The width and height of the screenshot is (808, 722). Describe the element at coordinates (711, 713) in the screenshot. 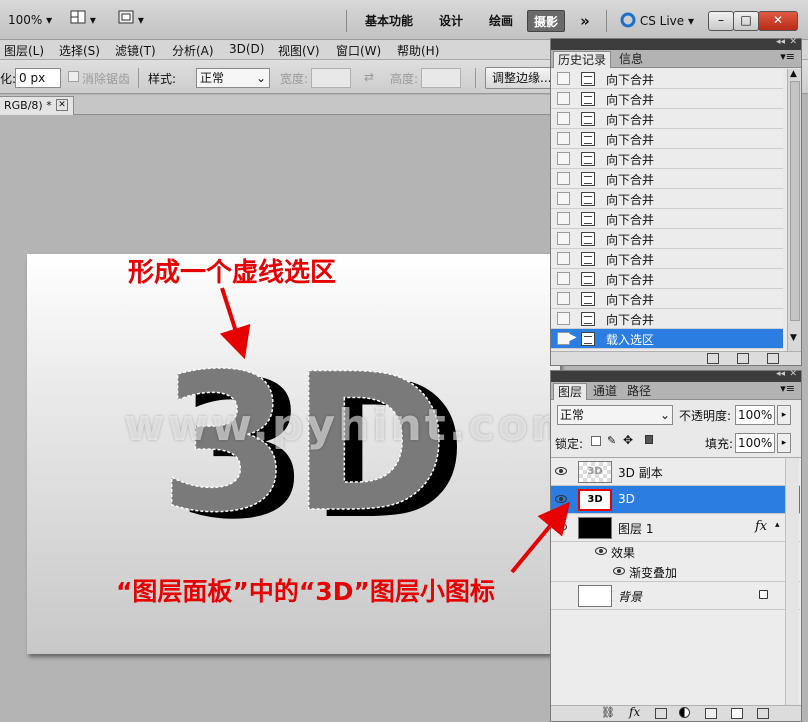

I see `new-group-icon` at that location.